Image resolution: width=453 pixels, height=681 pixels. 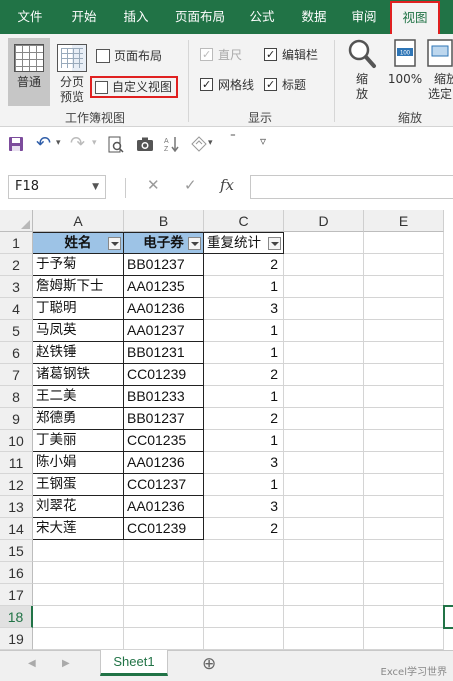 I want to click on dropdown-icon: ▾, so click(x=210, y=143).